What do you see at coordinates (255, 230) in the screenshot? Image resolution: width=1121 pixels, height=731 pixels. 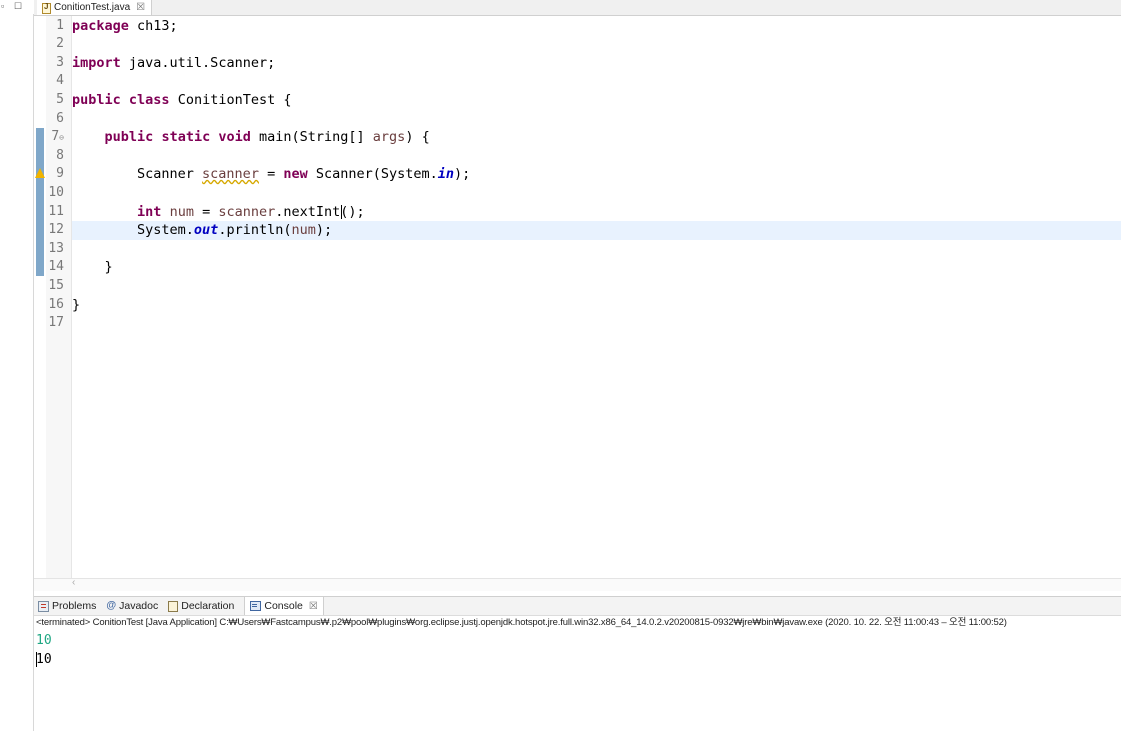 I see `code-token: .println(` at bounding box center [255, 230].